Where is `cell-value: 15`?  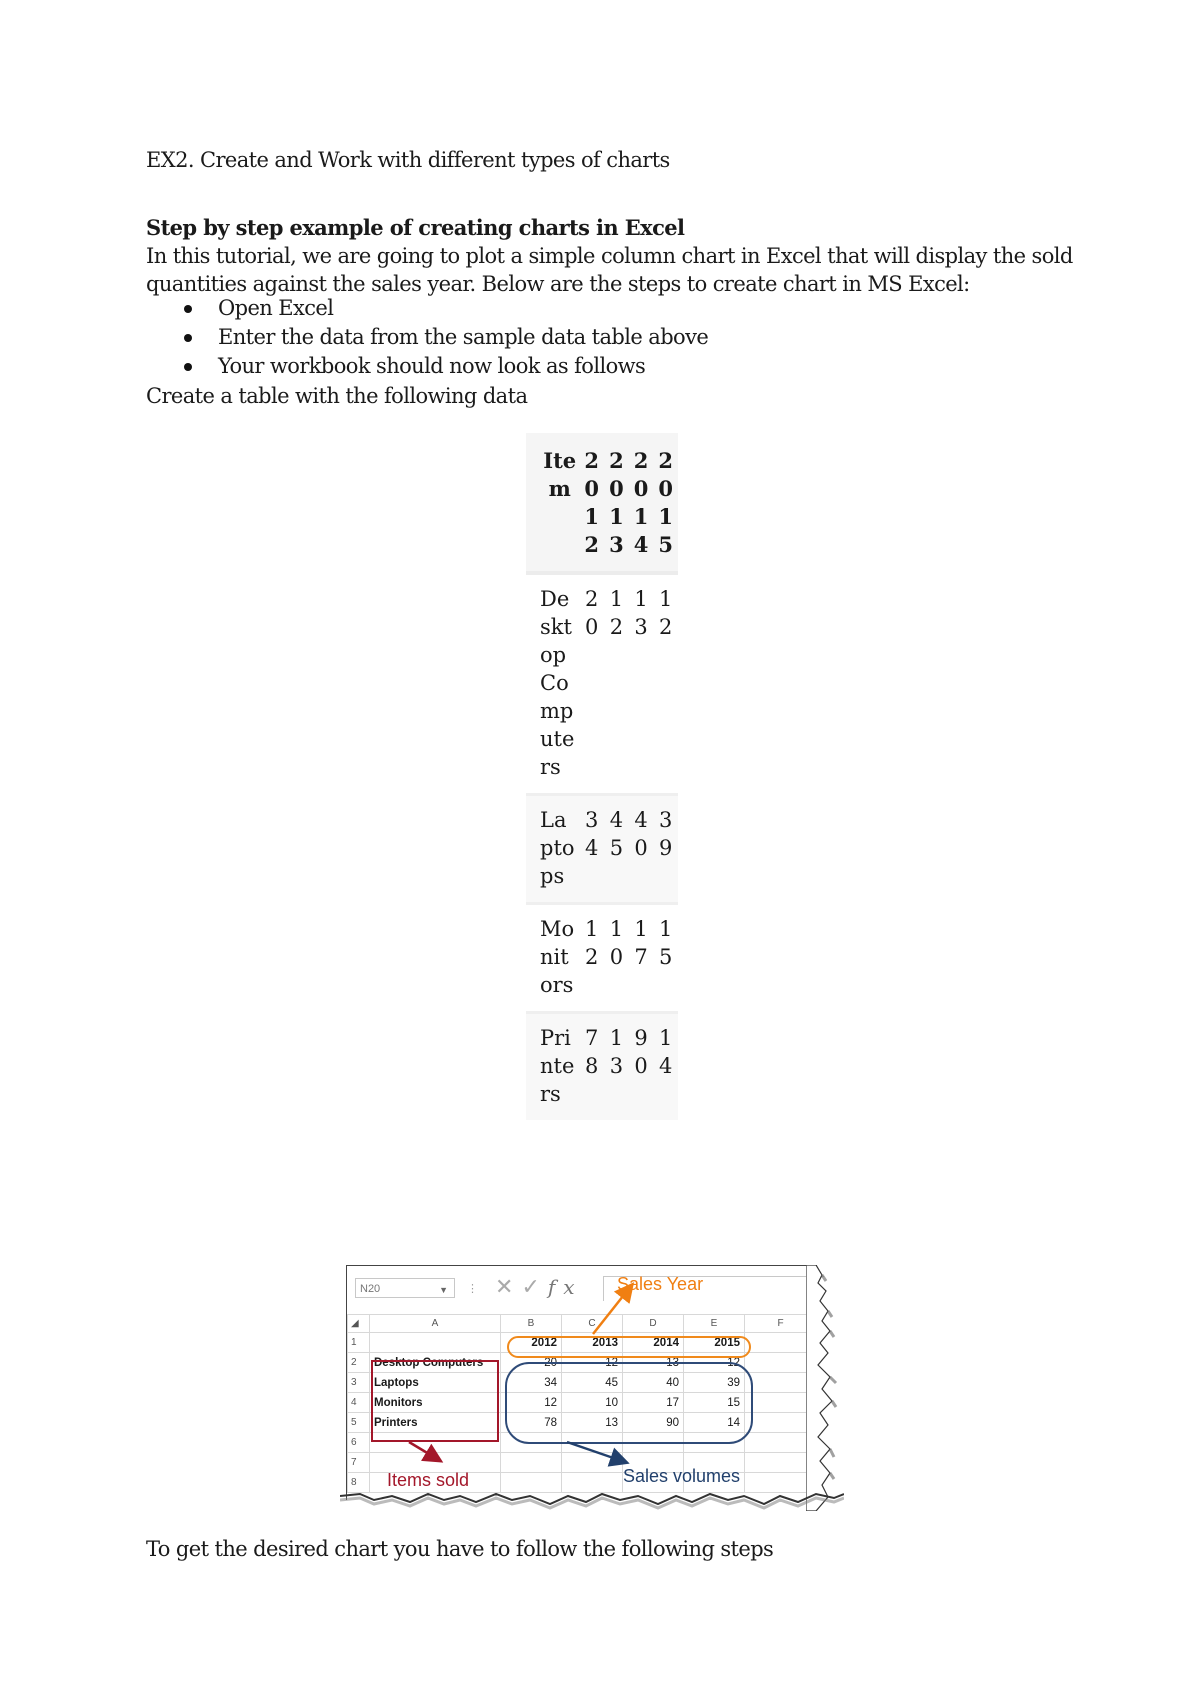
cell-value: 15 is located at coordinates (665, 943).